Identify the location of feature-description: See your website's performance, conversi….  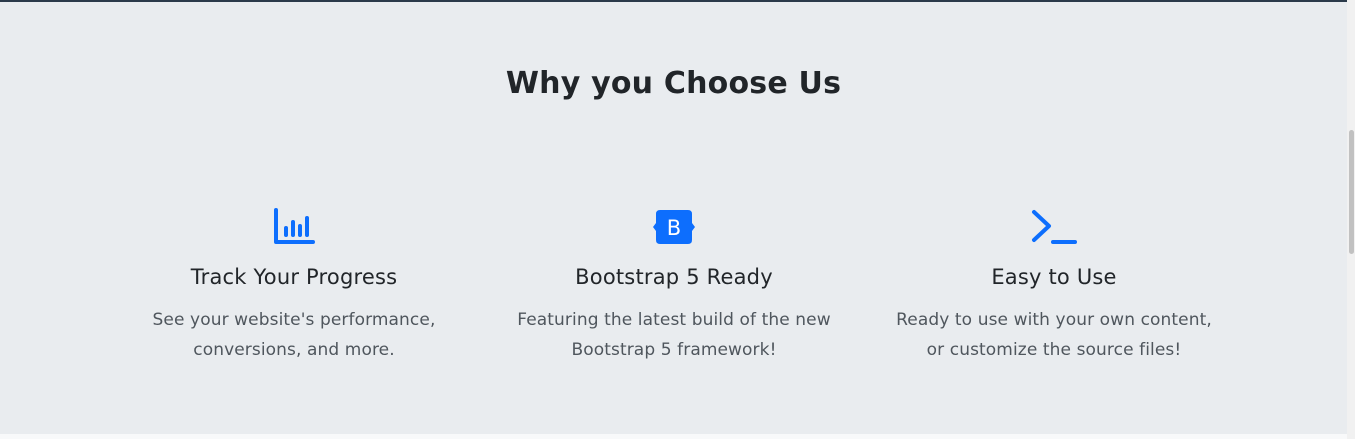
(294, 335).